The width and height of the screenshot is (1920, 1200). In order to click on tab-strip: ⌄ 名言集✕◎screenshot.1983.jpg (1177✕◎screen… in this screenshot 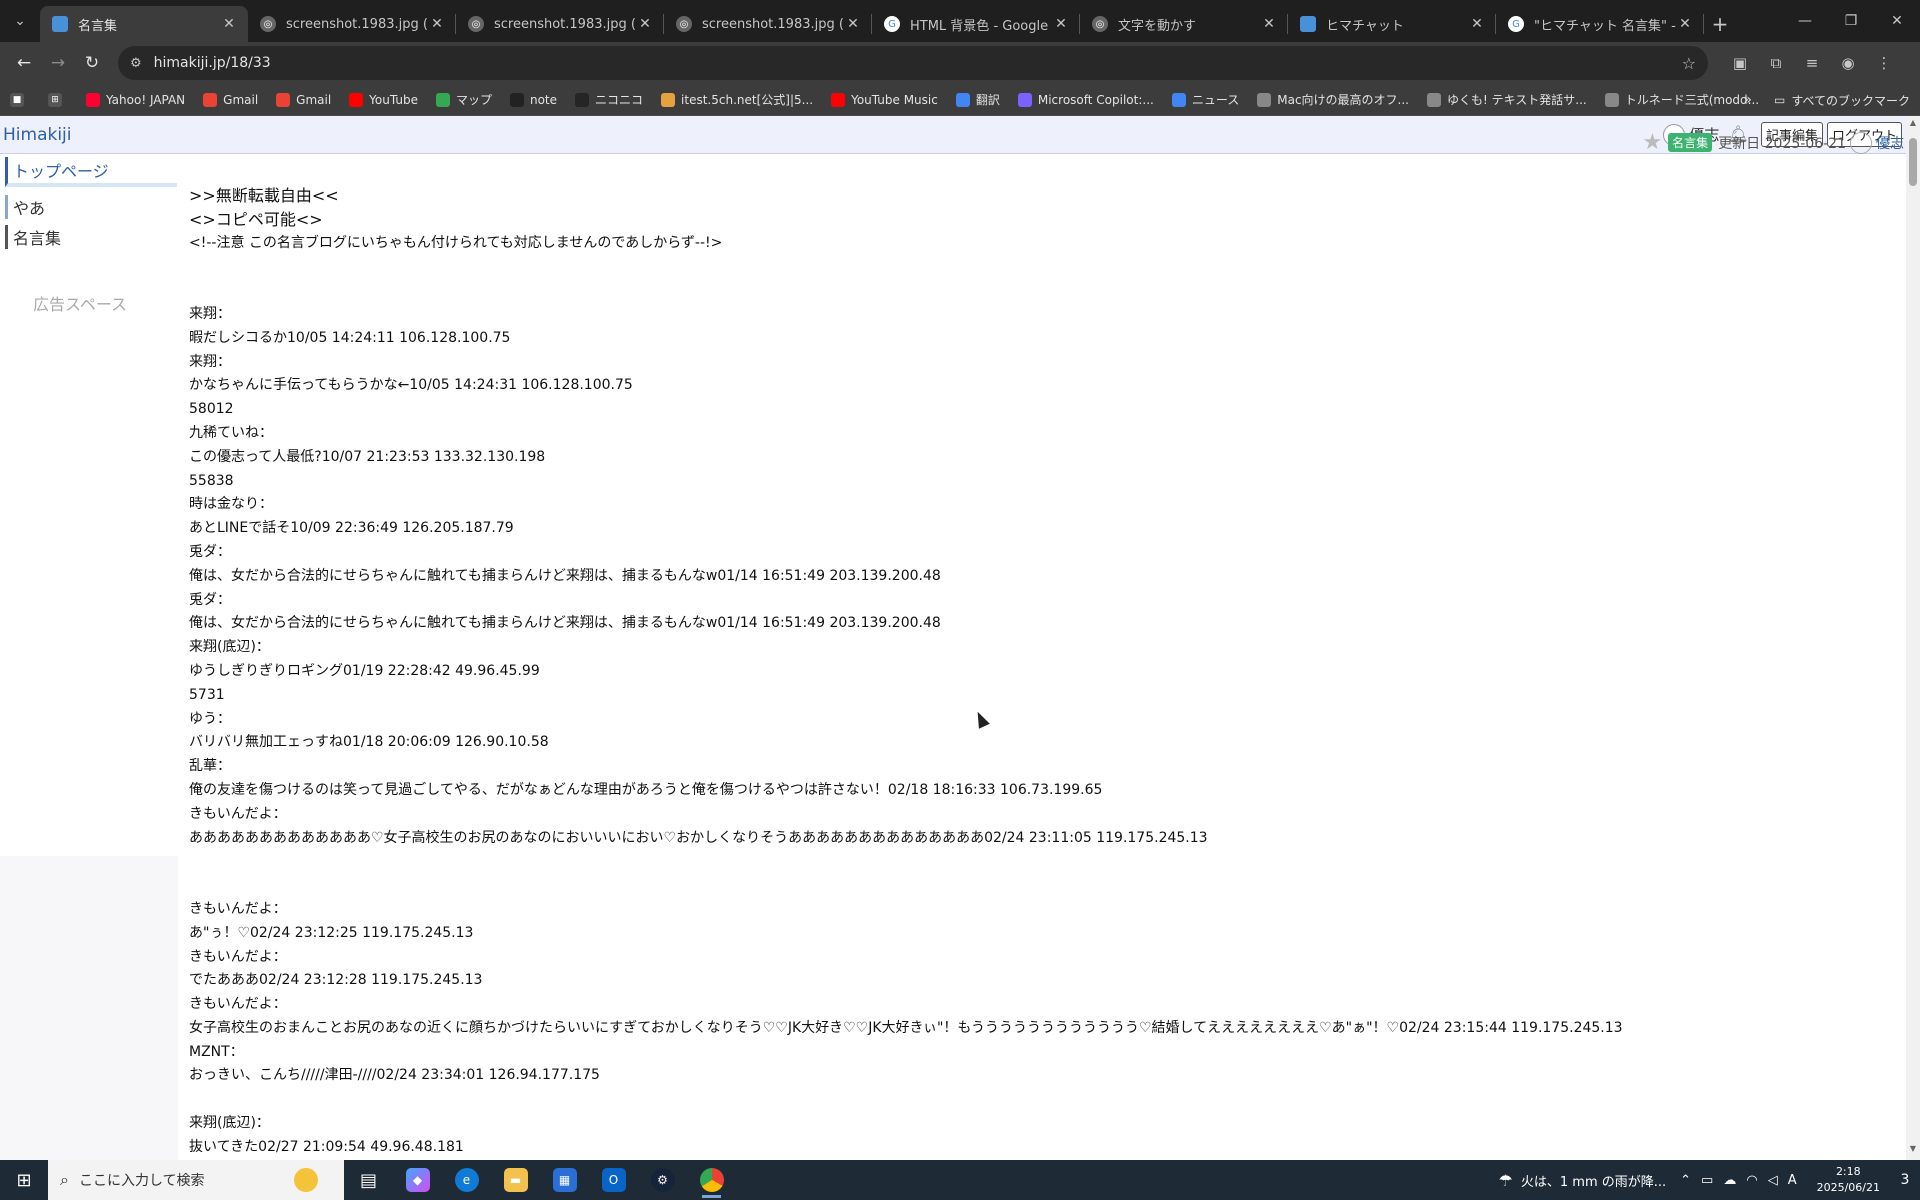, I will do `click(960, 21)`.